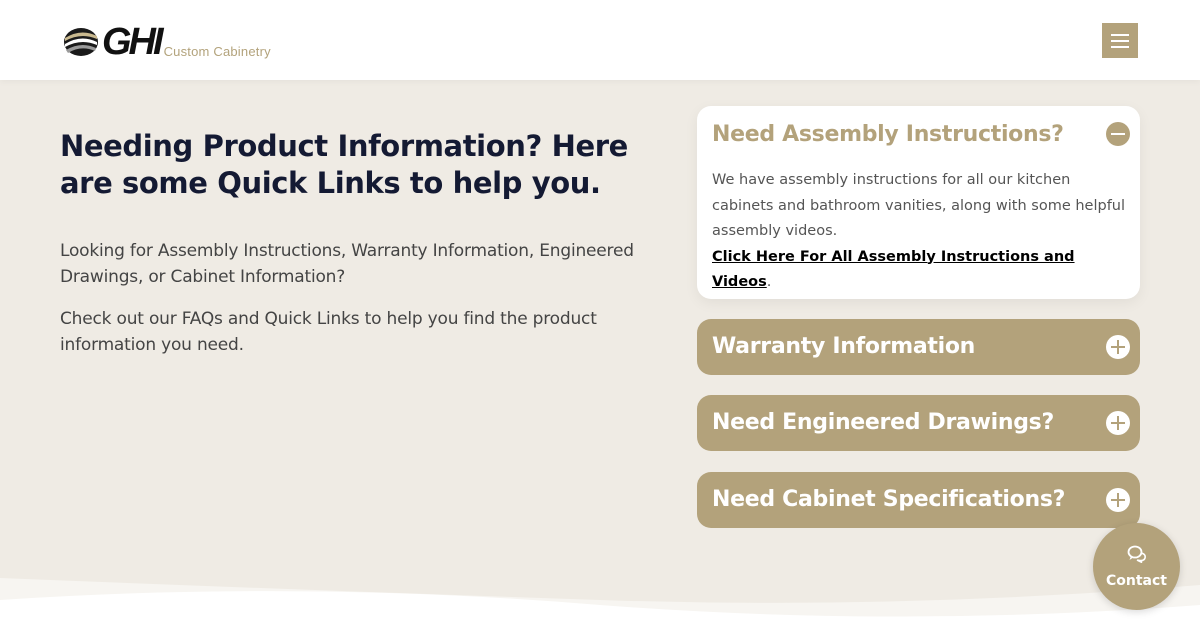 This screenshot has width=1200, height=630. What do you see at coordinates (1136, 566) in the screenshot?
I see `contact-button: Contact` at bounding box center [1136, 566].